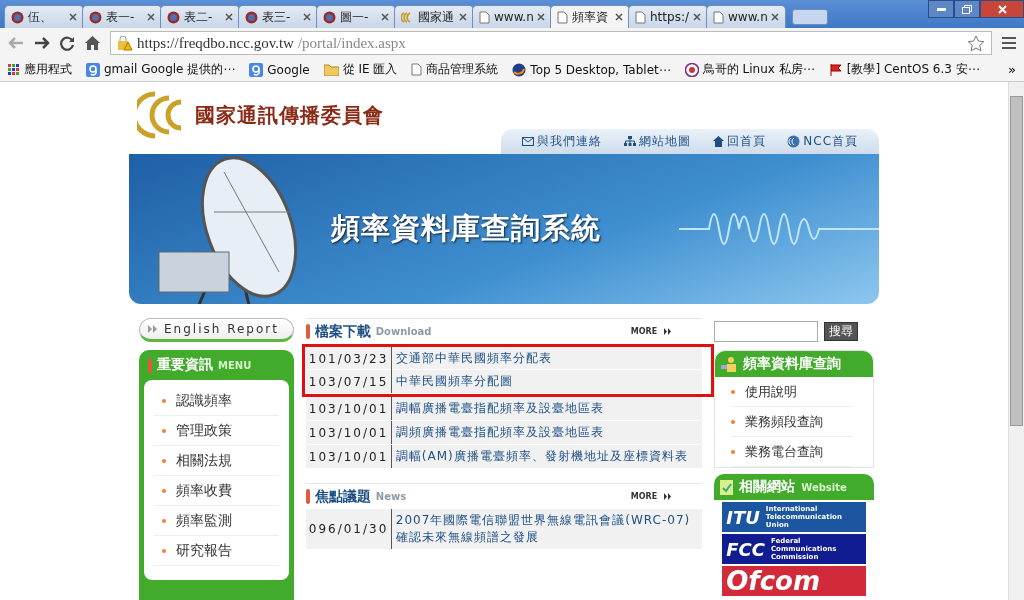 The image size is (1024, 600). Describe the element at coordinates (216, 461) in the screenshot. I see `menu-item: 相關法規` at that location.